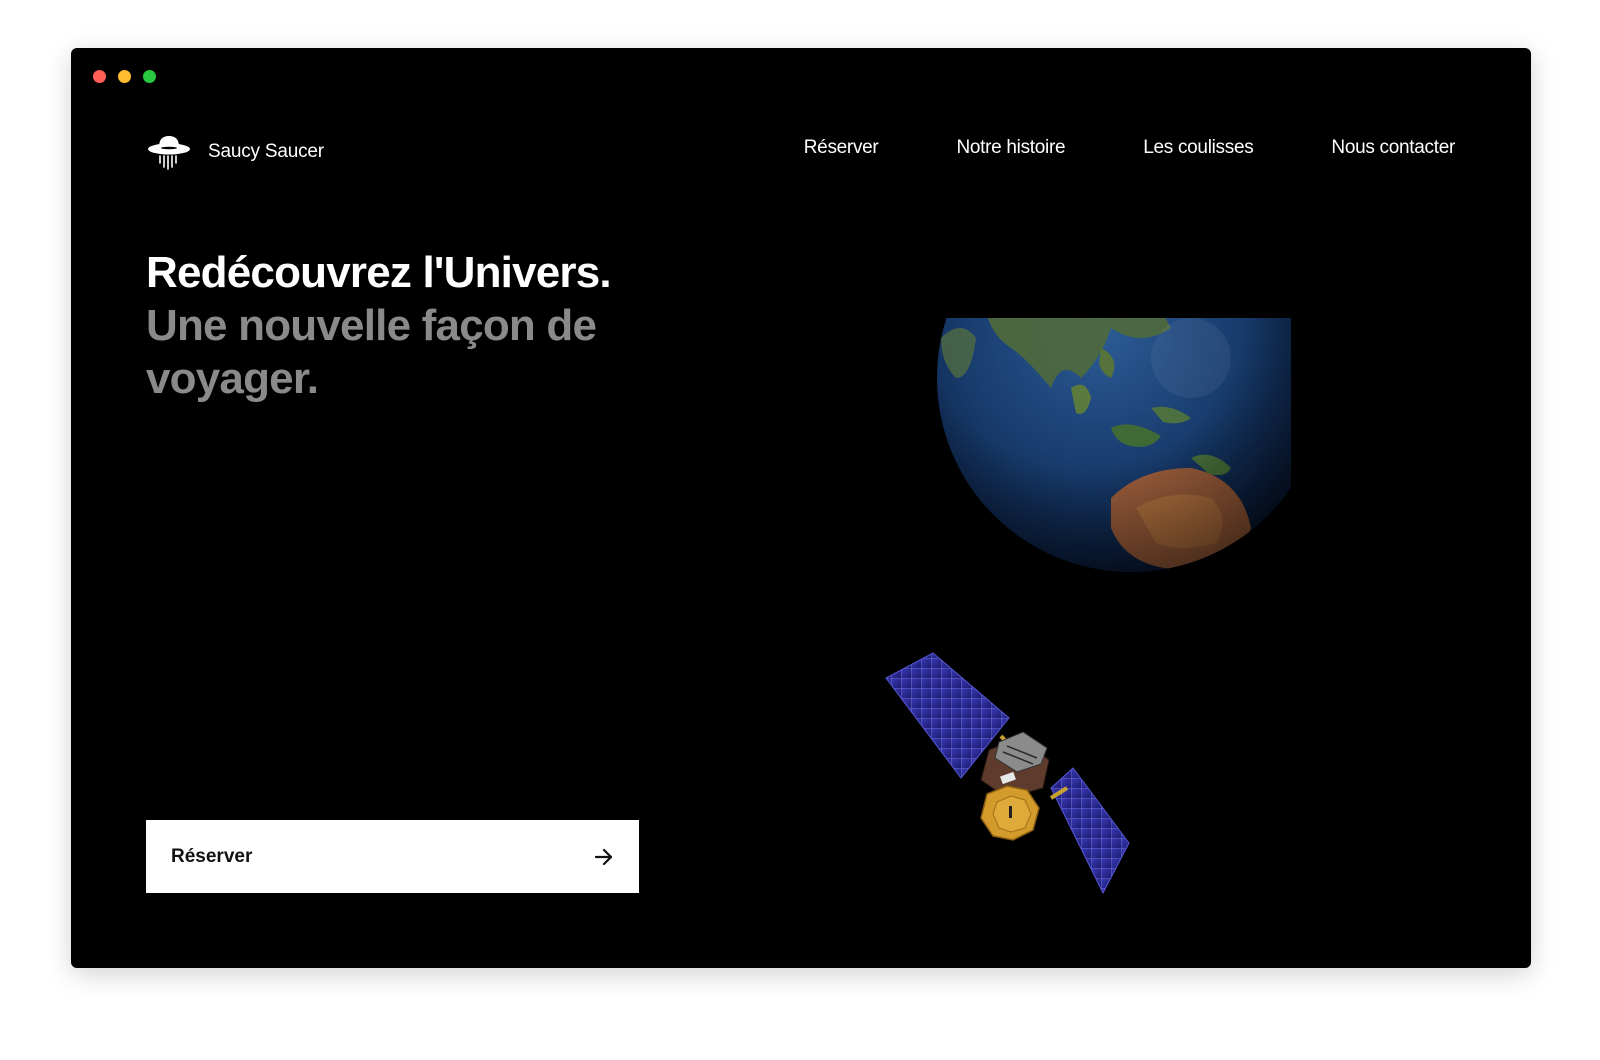 The width and height of the screenshot is (1600, 1060). I want to click on hero-subtitle: Une nouvelle façon de voyager., so click(371, 352).